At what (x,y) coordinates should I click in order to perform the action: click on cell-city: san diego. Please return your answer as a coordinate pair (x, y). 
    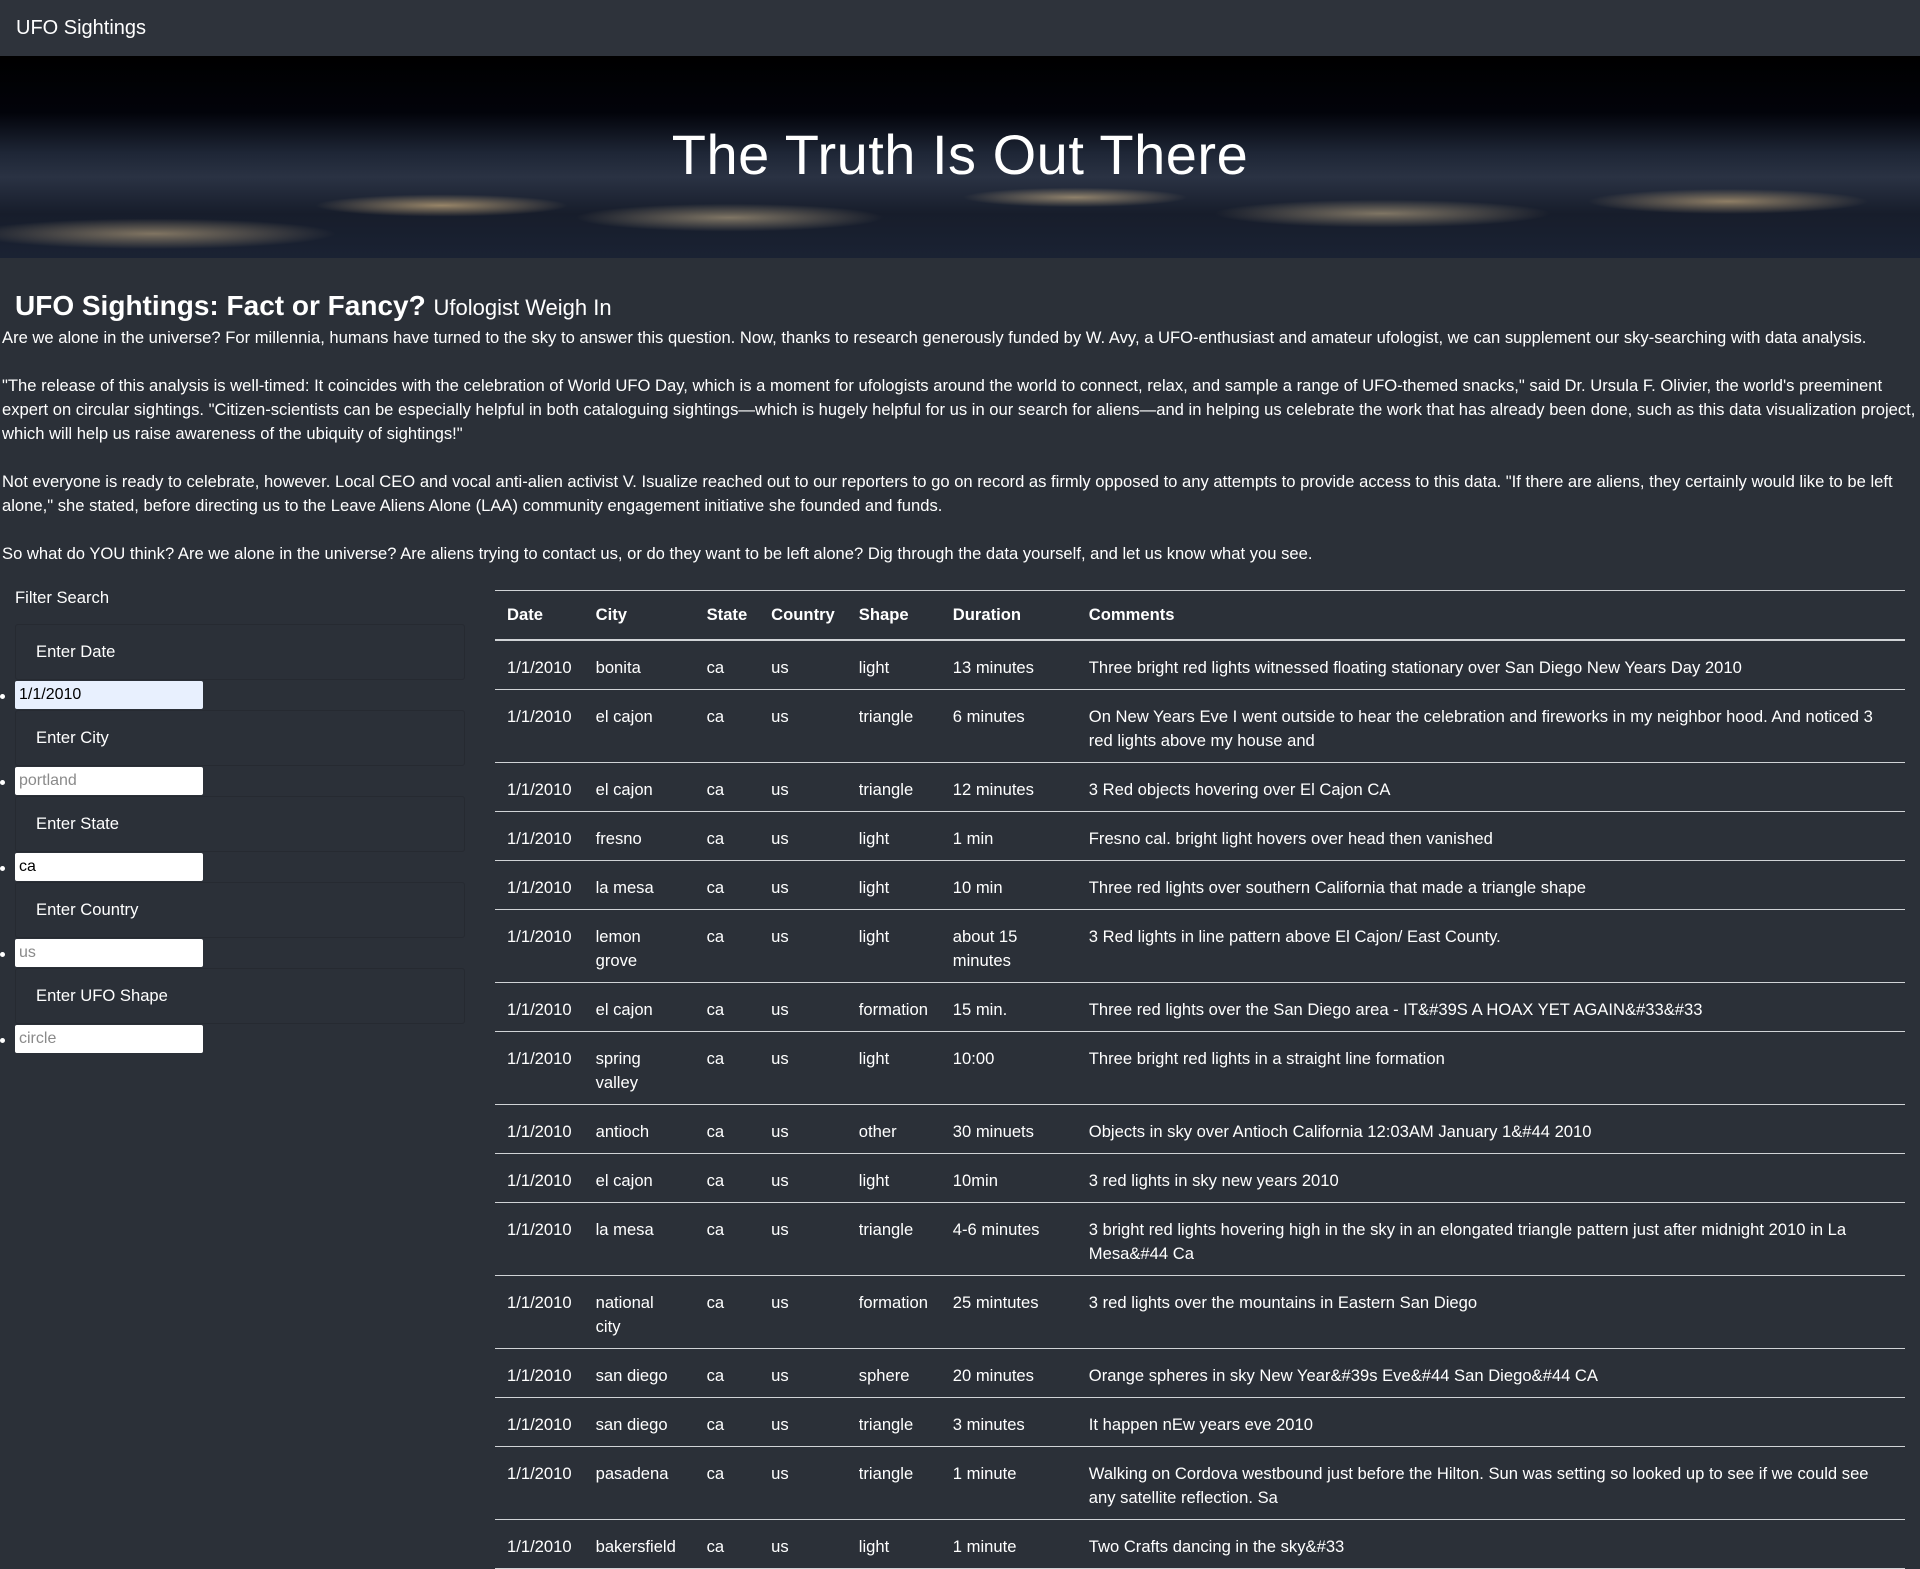
    Looking at the image, I should click on (639, 1373).